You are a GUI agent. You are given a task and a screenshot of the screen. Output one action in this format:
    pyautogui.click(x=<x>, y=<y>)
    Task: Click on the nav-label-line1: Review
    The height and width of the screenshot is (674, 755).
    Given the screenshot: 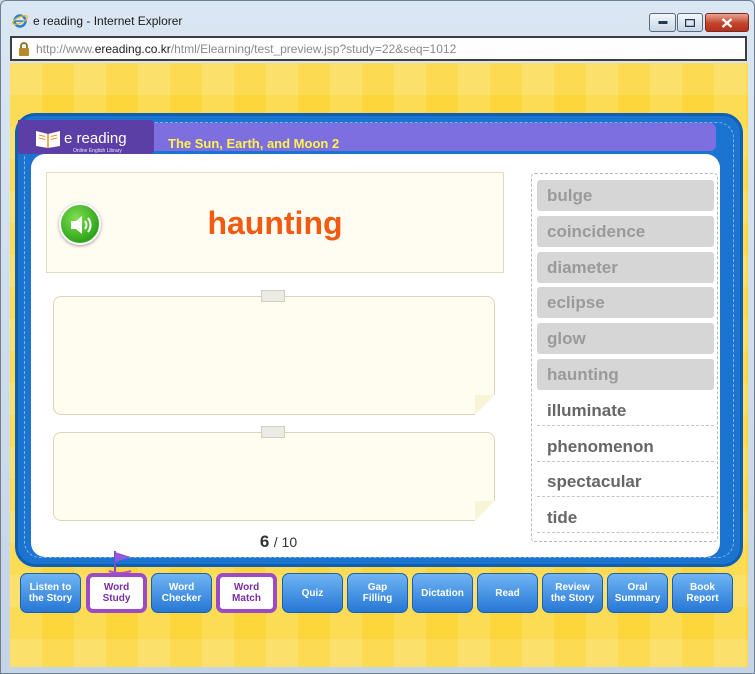 What is the action you would take?
    pyautogui.click(x=572, y=587)
    